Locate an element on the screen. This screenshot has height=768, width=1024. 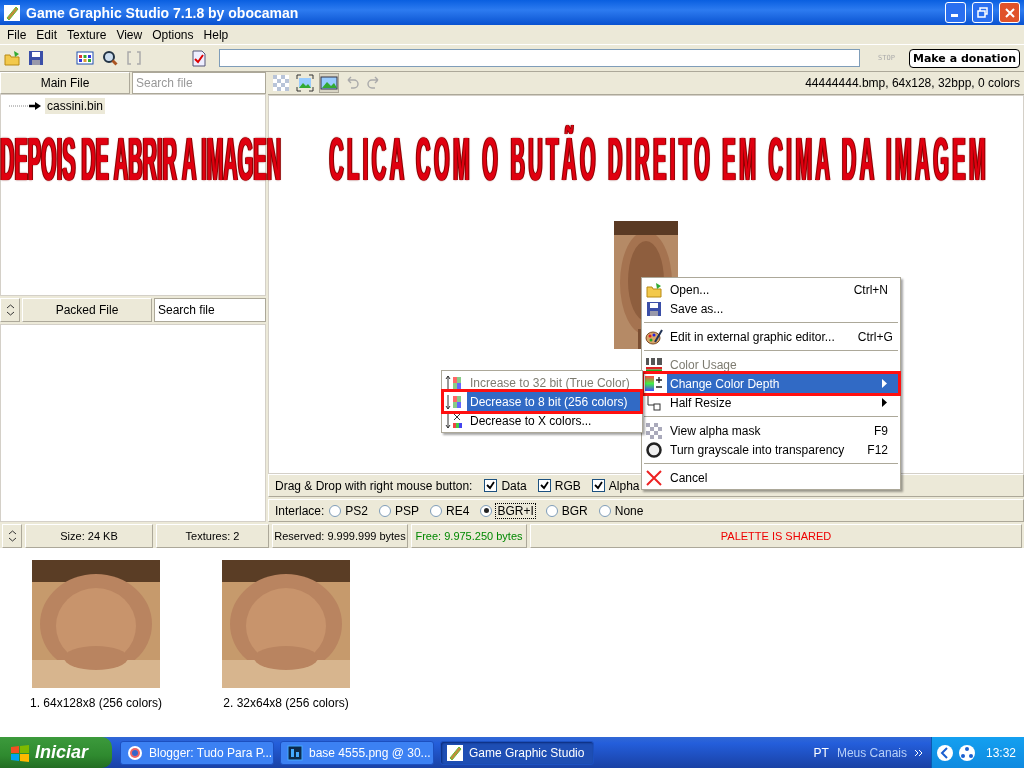
thumbnail-label: 2. 32x64x8 (256 colors) is located at coordinates (286, 703).